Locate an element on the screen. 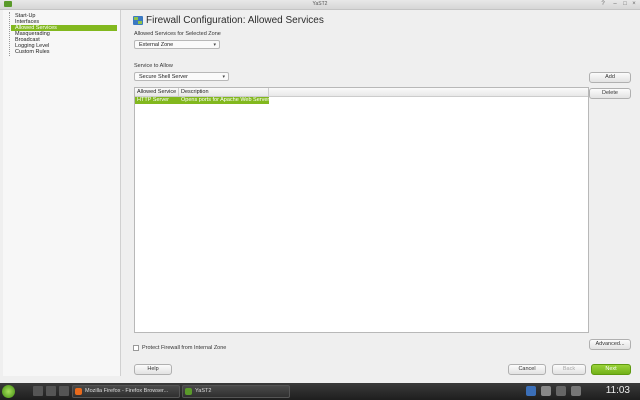 The width and height of the screenshot is (640, 400). cancel-button: Cancel is located at coordinates (527, 369).